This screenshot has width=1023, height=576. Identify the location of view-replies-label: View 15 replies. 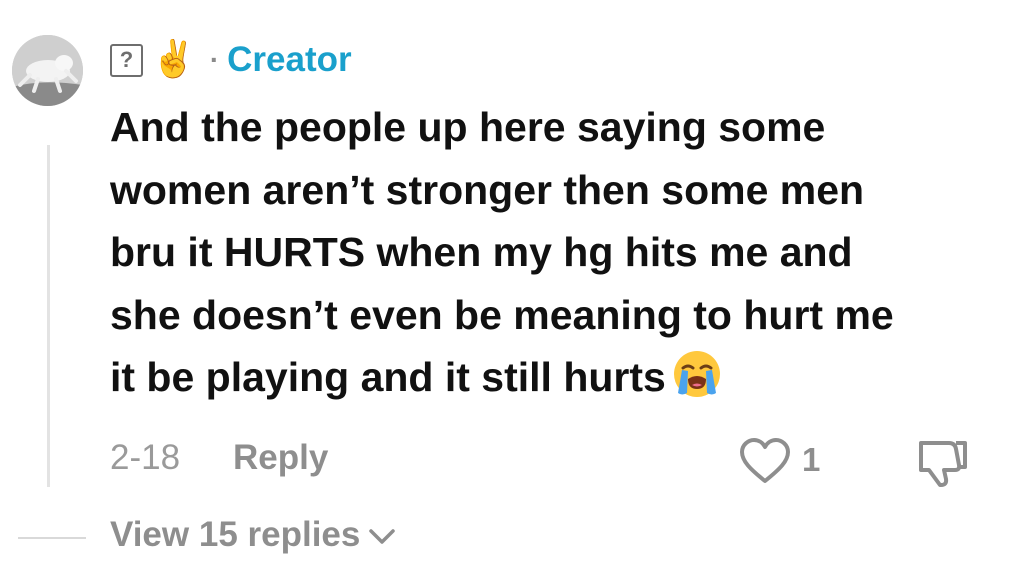
(235, 534).